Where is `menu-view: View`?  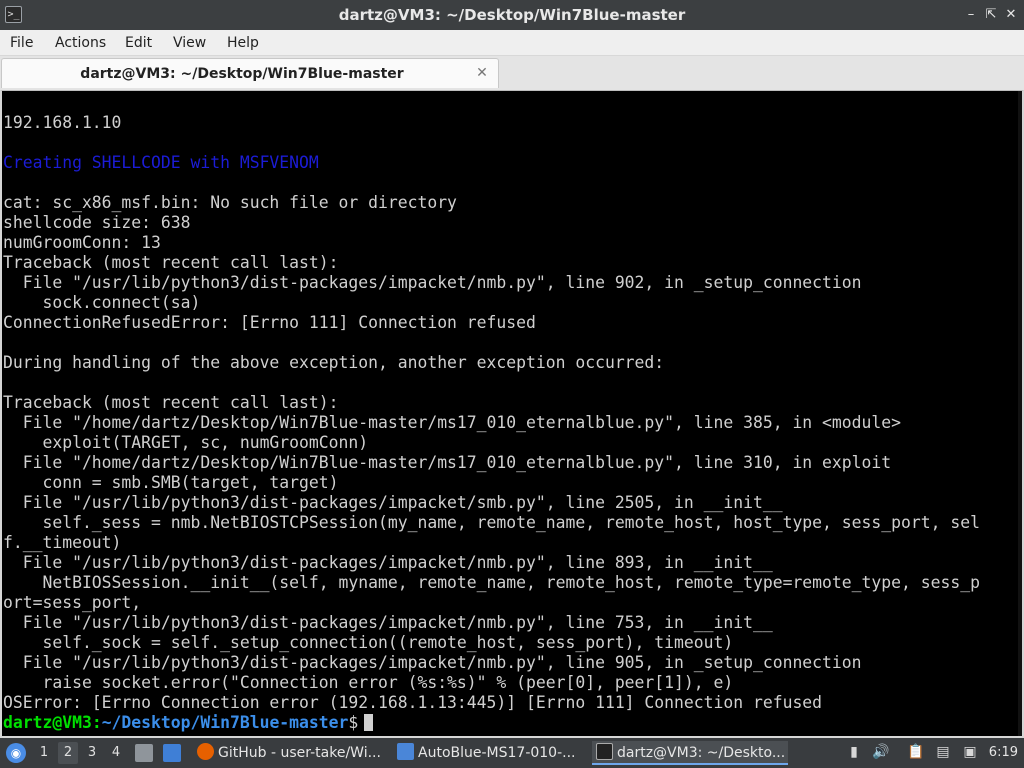
menu-view: View is located at coordinates (189, 43).